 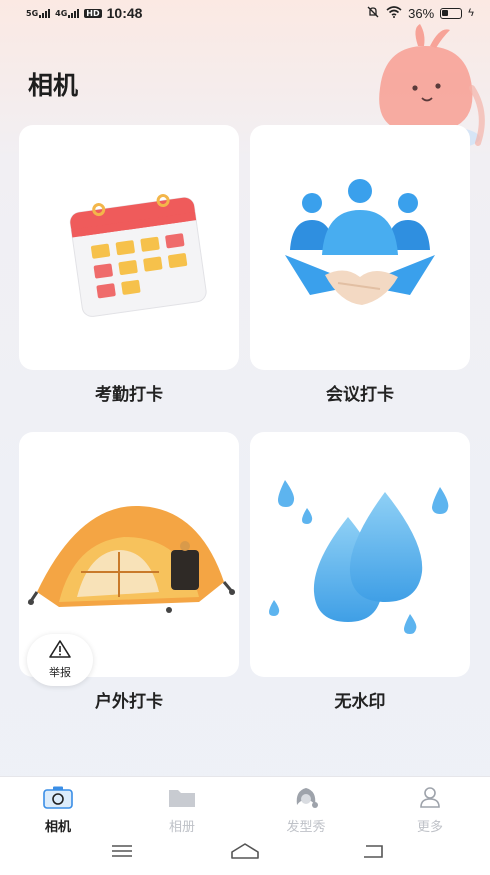 What do you see at coordinates (306, 827) in the screenshot?
I see `tab-hairstyle-label: 发型秀` at bounding box center [306, 827].